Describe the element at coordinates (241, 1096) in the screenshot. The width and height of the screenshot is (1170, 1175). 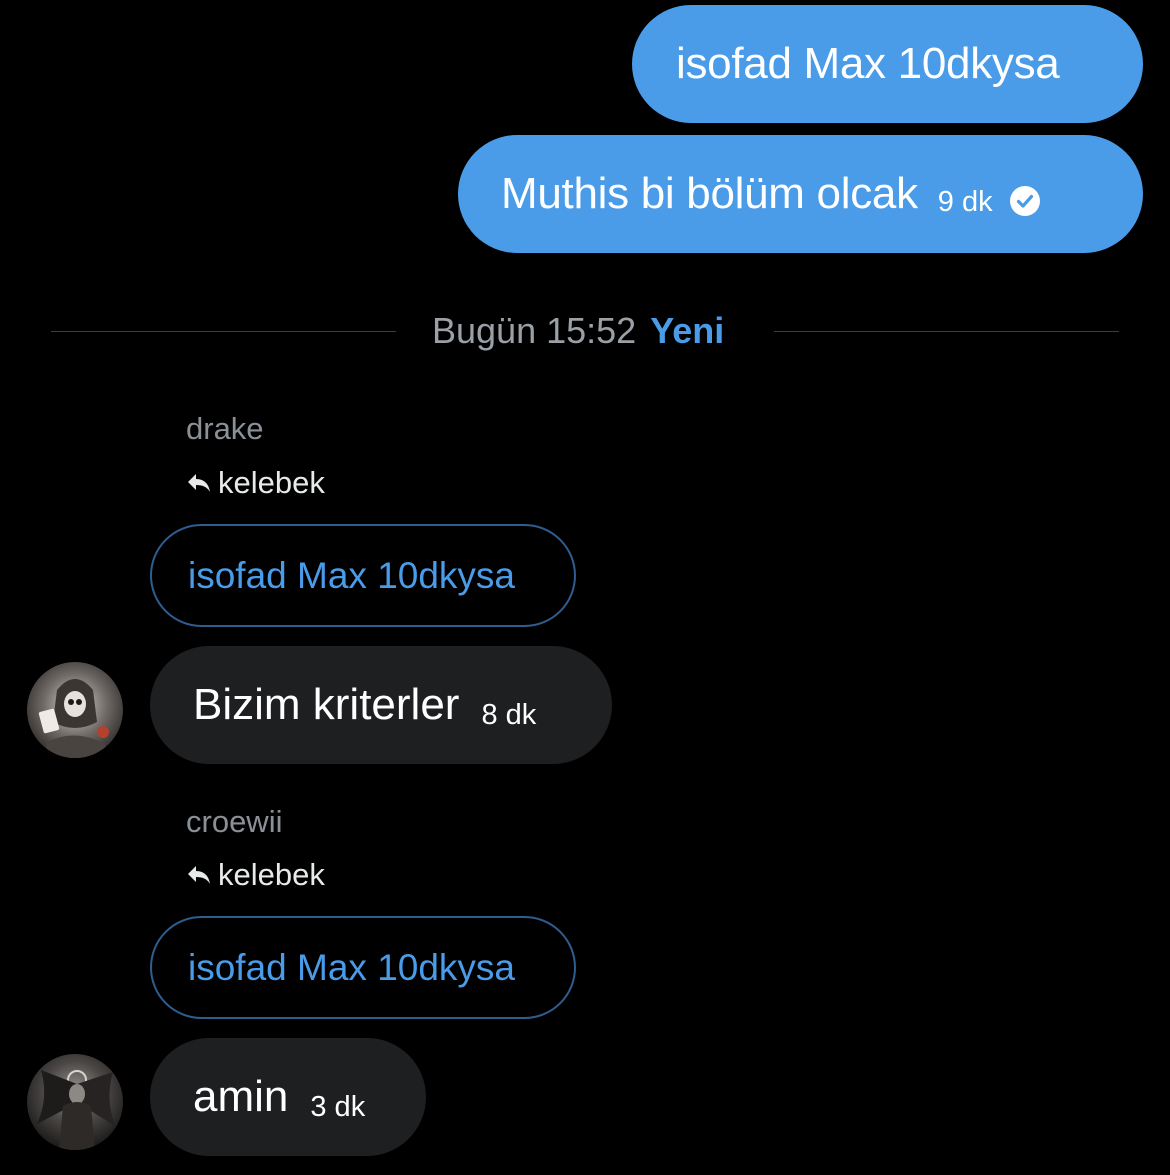
I see `message-text: amin` at that location.